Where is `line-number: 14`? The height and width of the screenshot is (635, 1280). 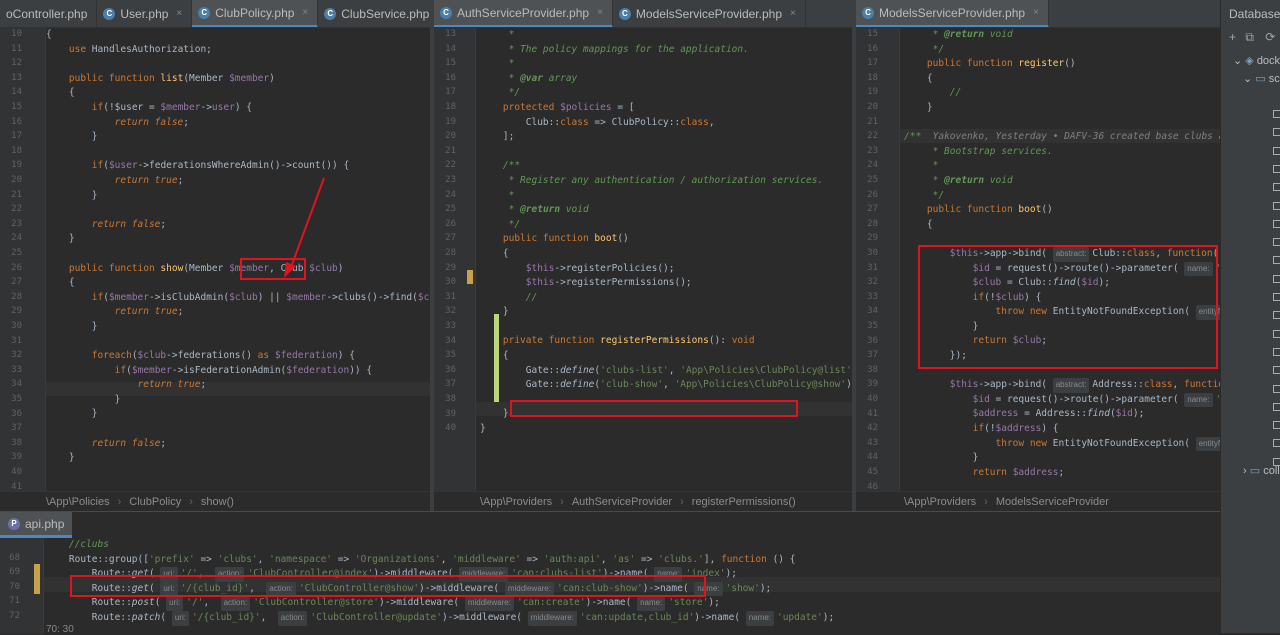
line-number: 14 is located at coordinates (450, 48).